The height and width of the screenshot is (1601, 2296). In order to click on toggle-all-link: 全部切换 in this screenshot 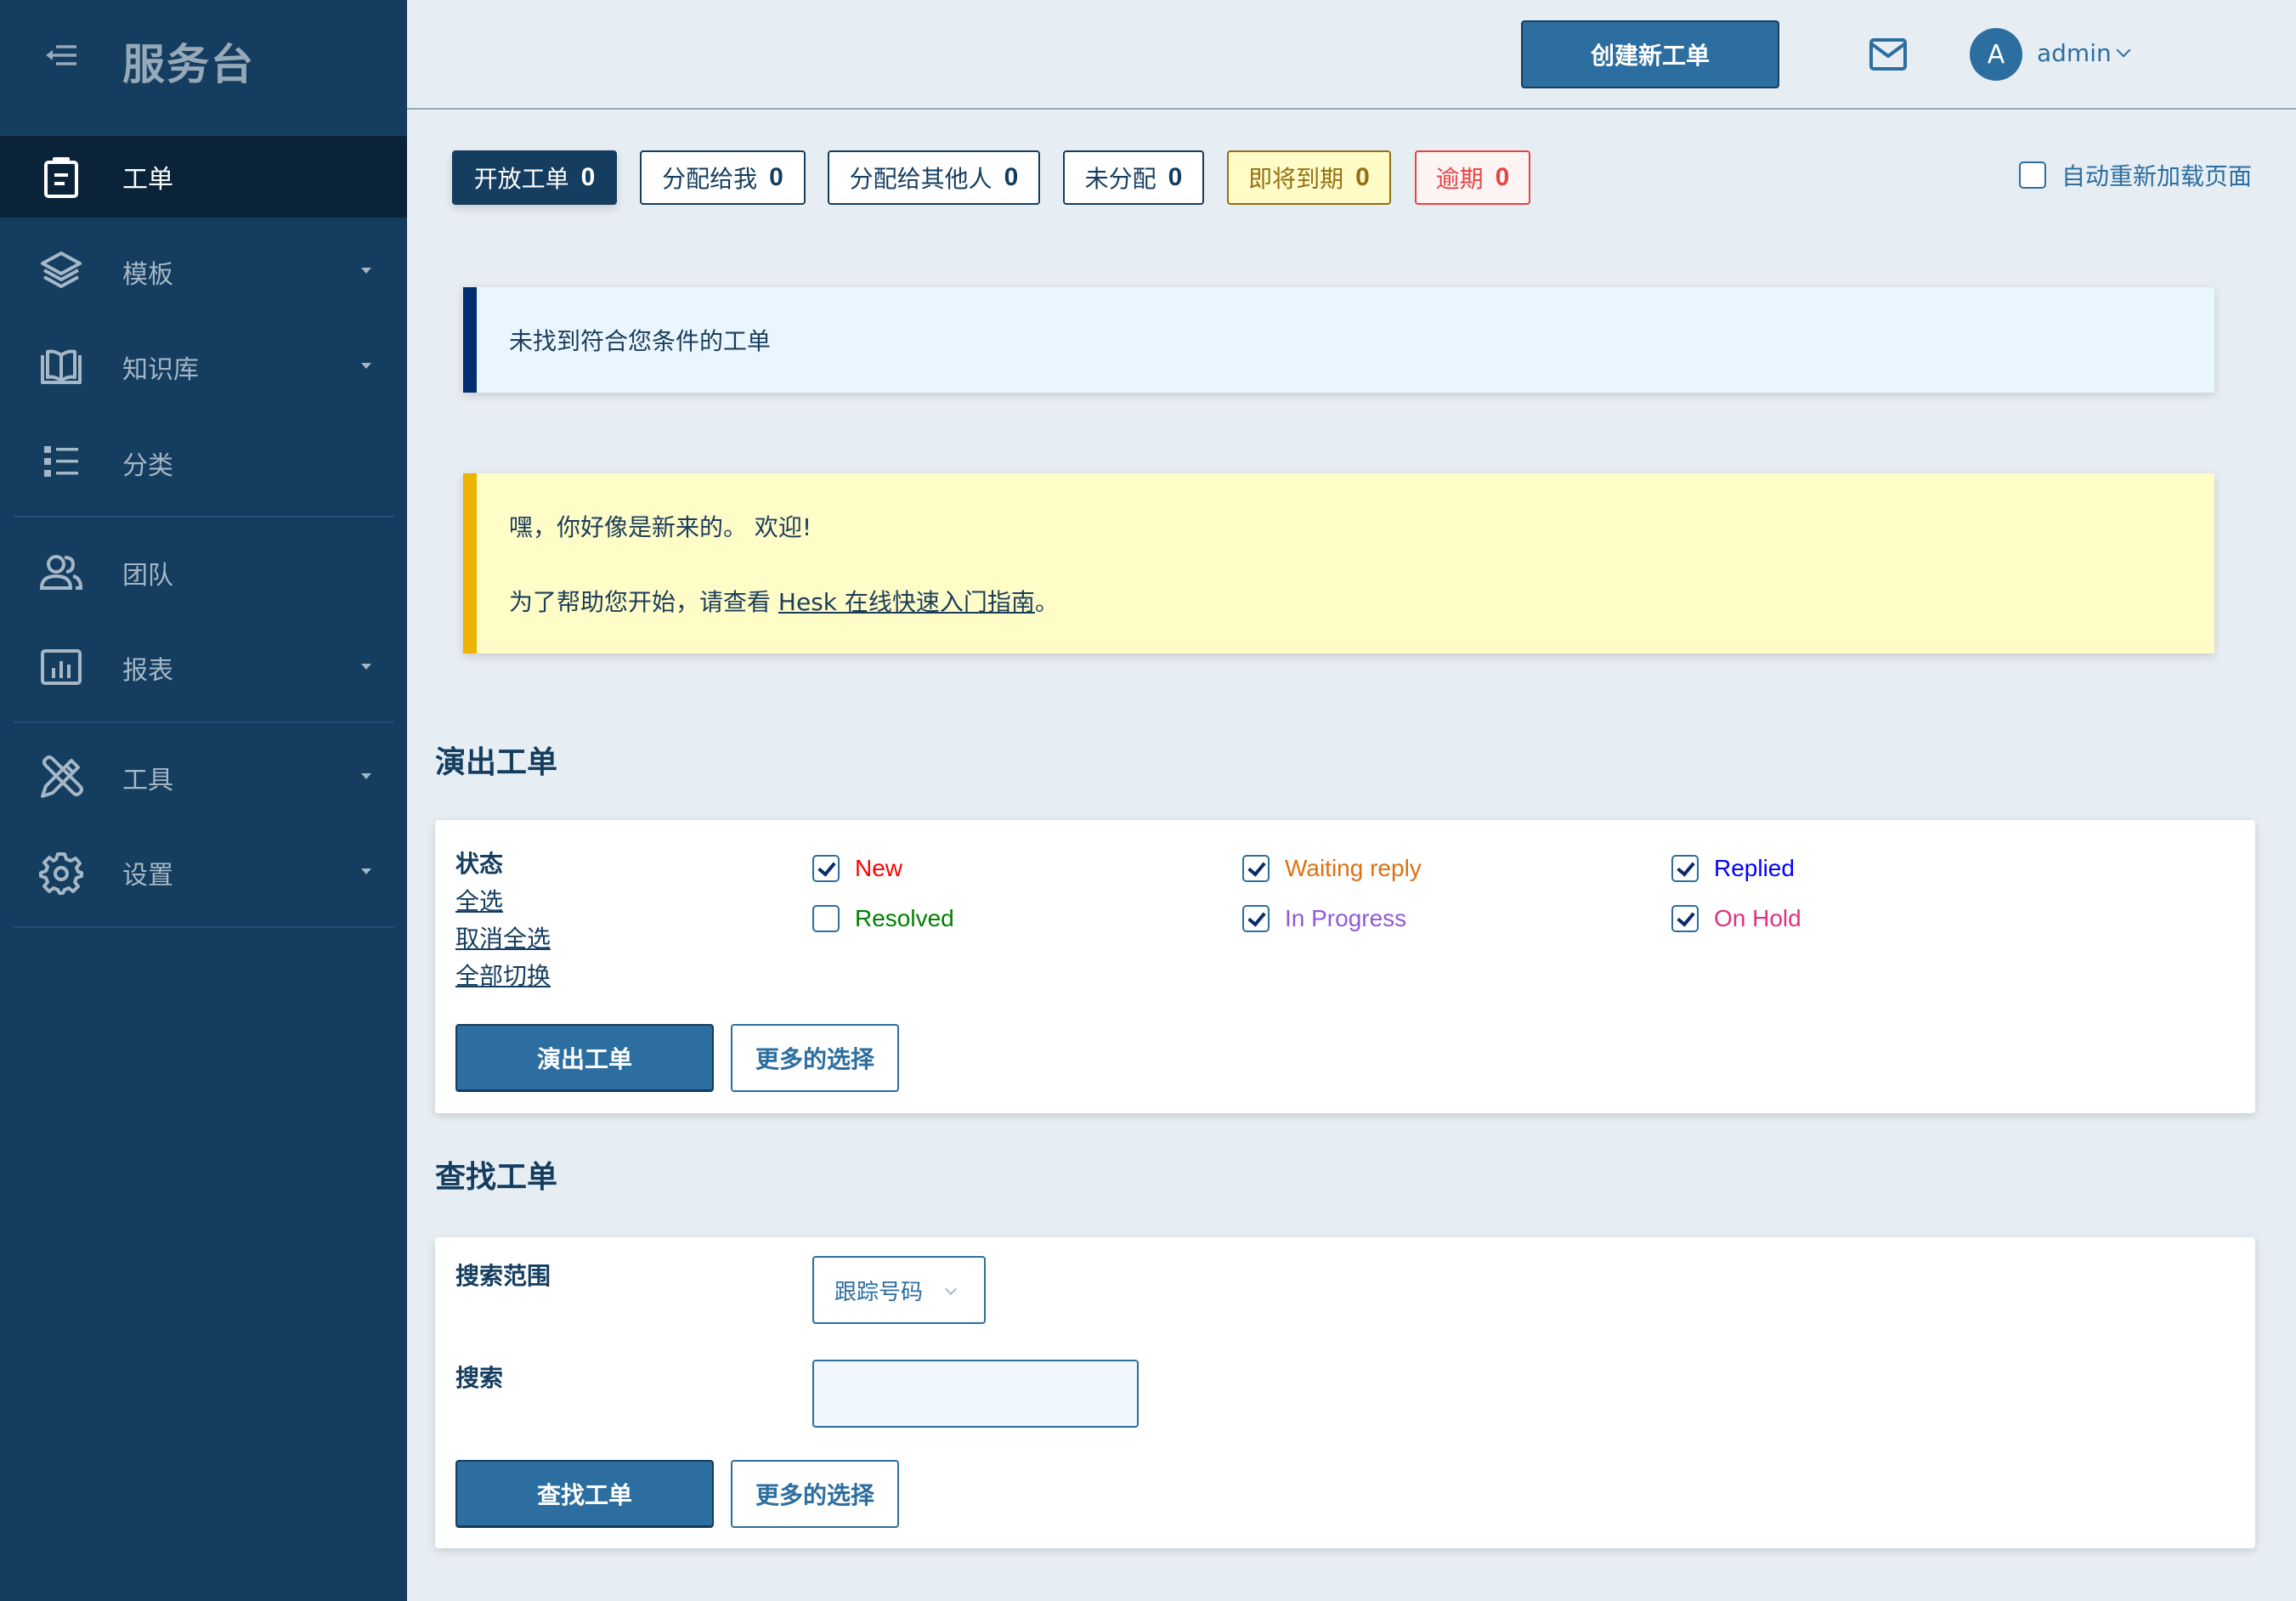, I will do `click(503, 975)`.